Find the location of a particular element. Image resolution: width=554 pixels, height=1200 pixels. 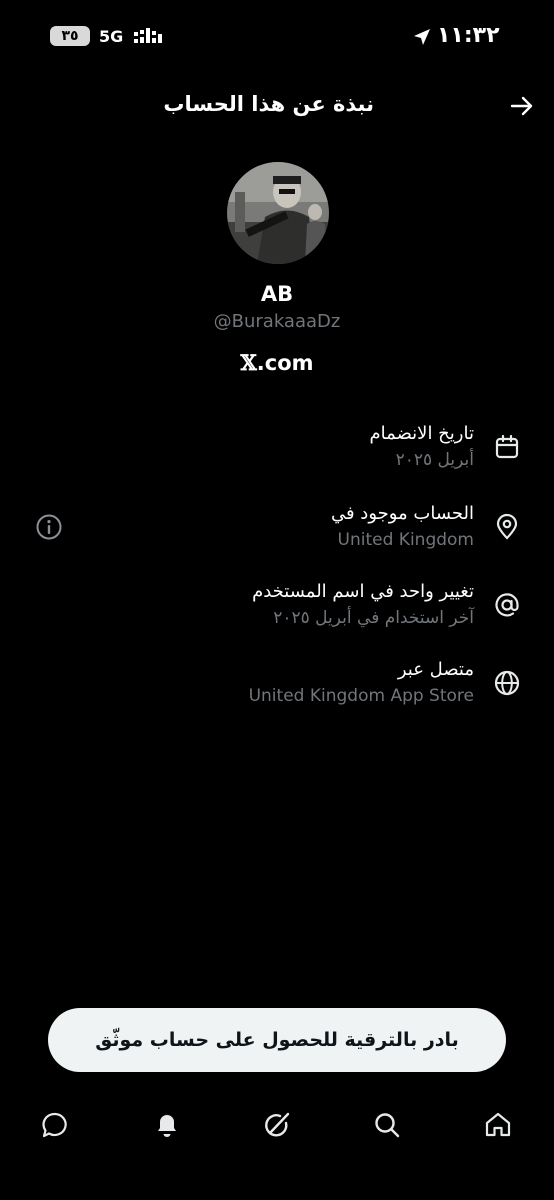

search-icon is located at coordinates (387, 1125).